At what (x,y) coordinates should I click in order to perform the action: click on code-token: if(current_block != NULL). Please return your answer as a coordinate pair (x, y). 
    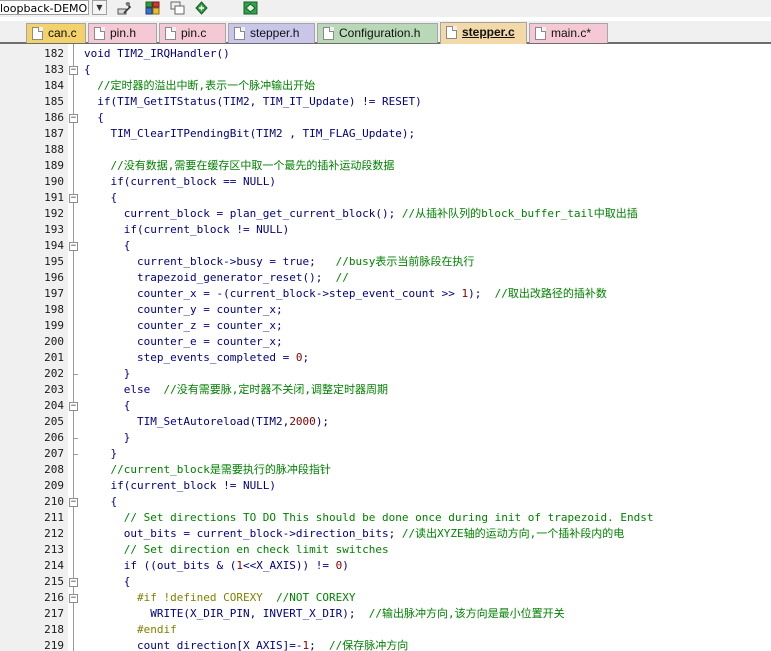
    Looking at the image, I should click on (180, 485).